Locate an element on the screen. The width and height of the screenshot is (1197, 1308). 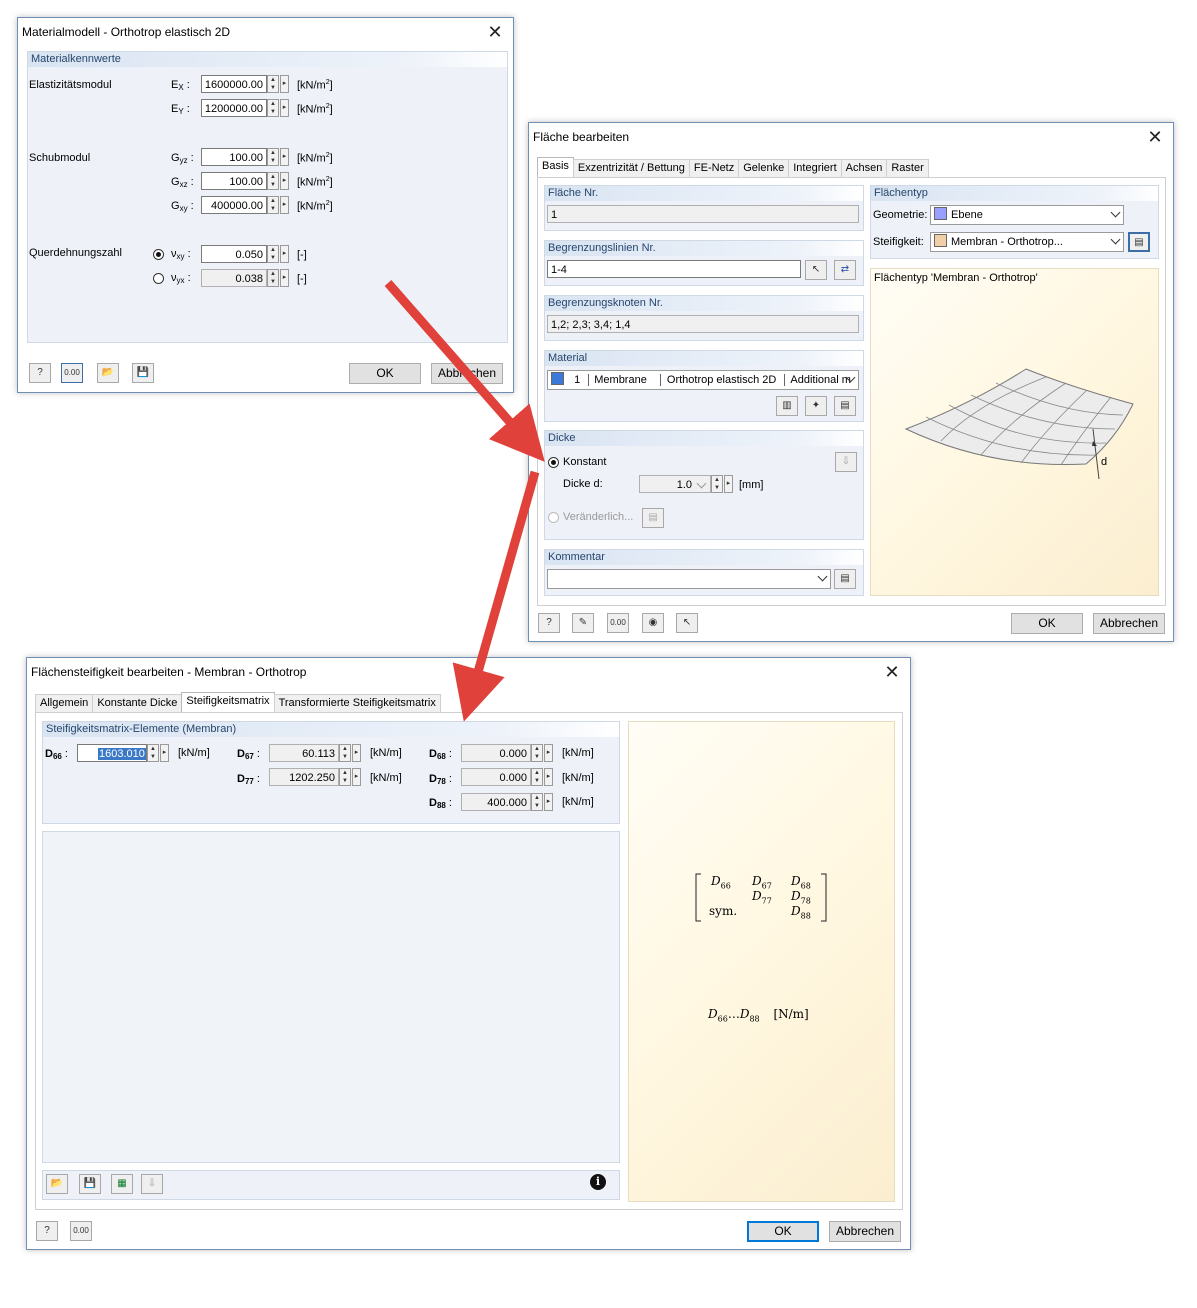
vxy-radio is located at coordinates (158, 254).